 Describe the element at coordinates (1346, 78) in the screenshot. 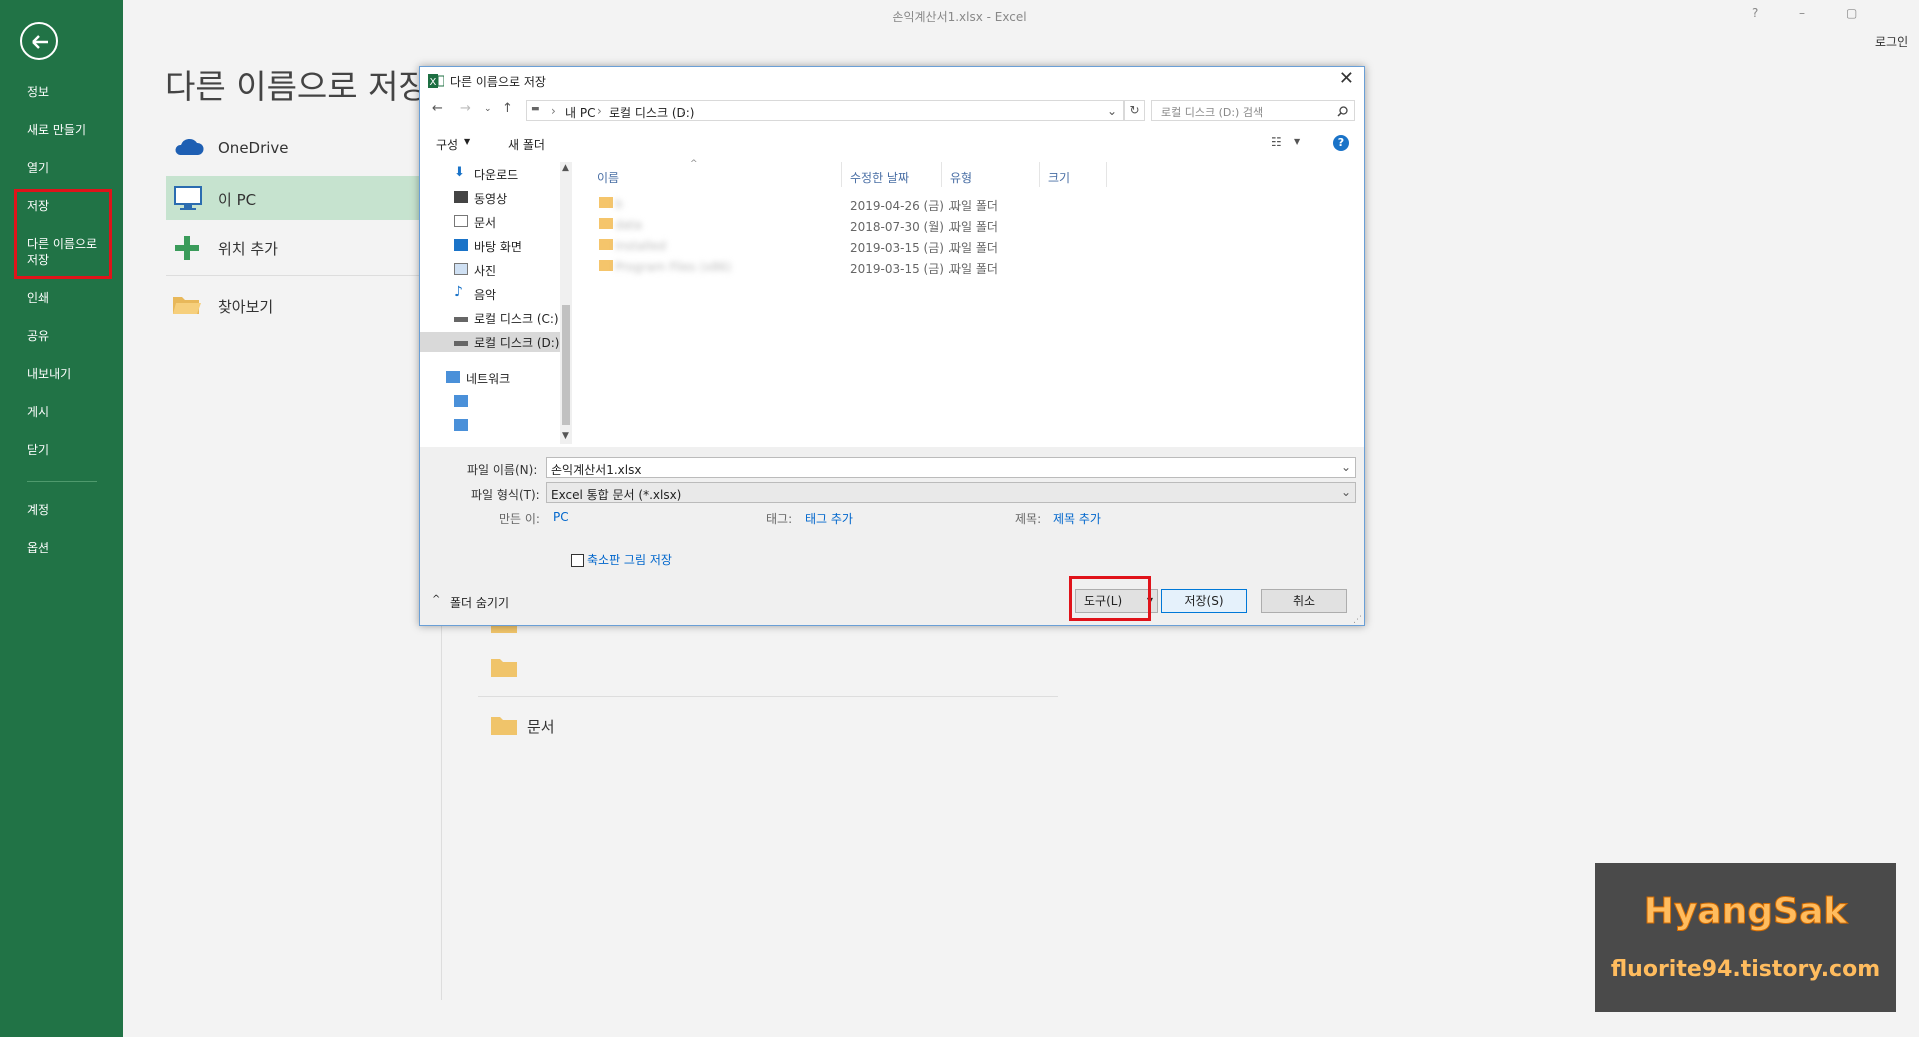

I see `dialog-close-button: ✕` at that location.